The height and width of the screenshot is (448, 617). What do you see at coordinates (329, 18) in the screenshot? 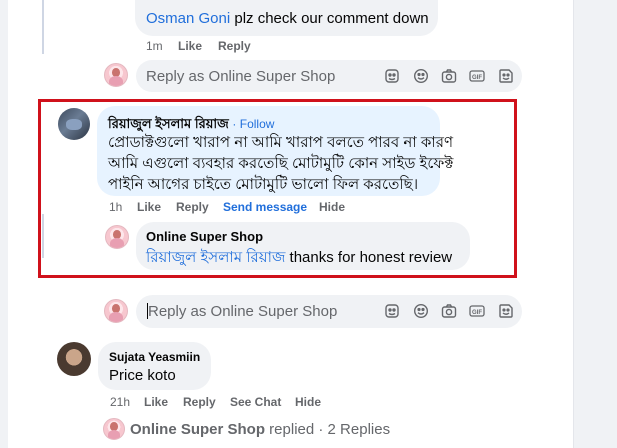
I see `comment-body: plz check our comment down` at bounding box center [329, 18].